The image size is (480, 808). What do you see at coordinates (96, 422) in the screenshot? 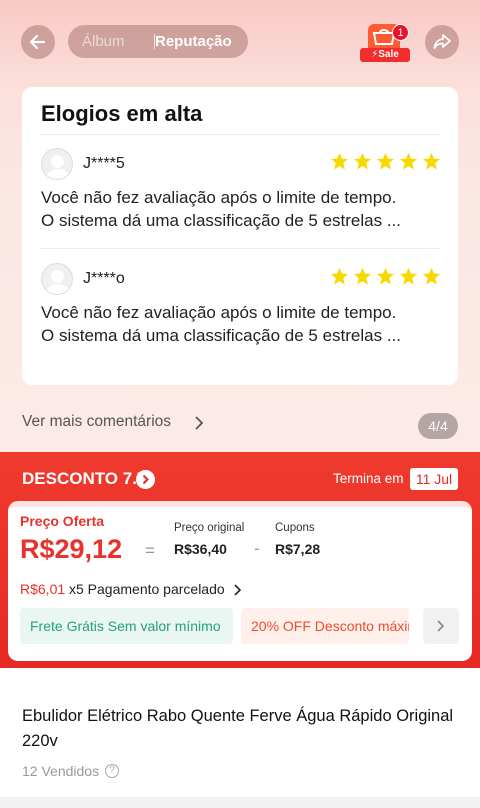
I see `see-more-comments-link: Ver mais comentários` at bounding box center [96, 422].